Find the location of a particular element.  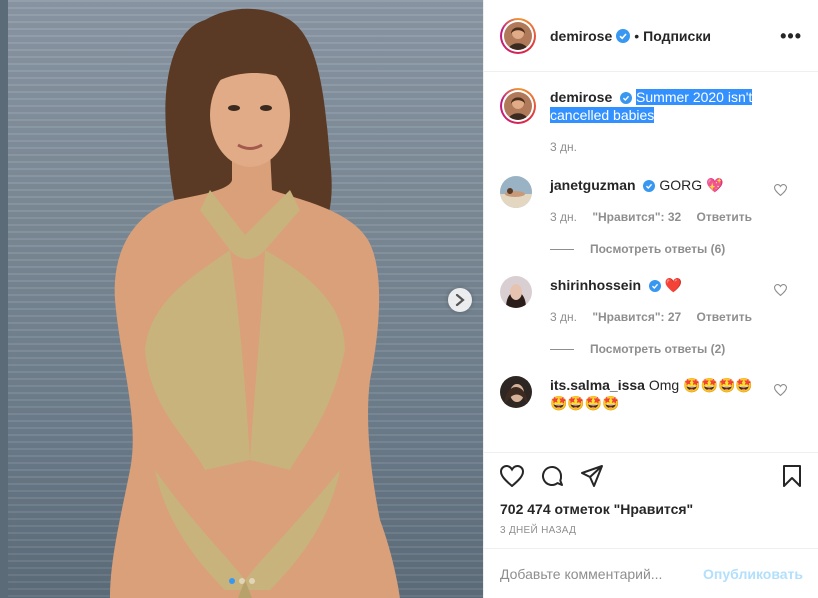

view-replies-label: Посмотреть ответы (2) is located at coordinates (658, 349).